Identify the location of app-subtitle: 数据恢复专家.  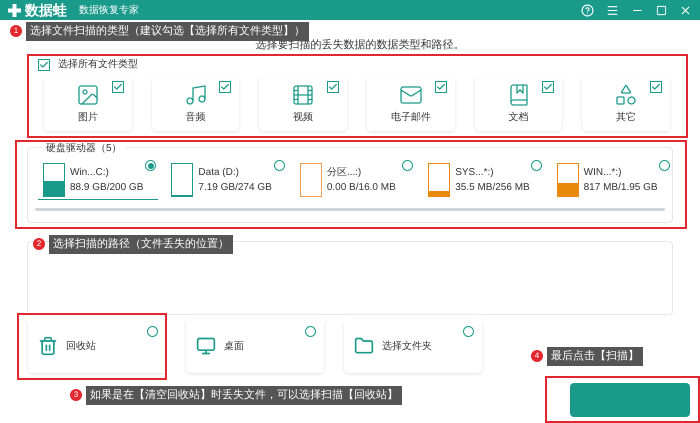
(109, 11).